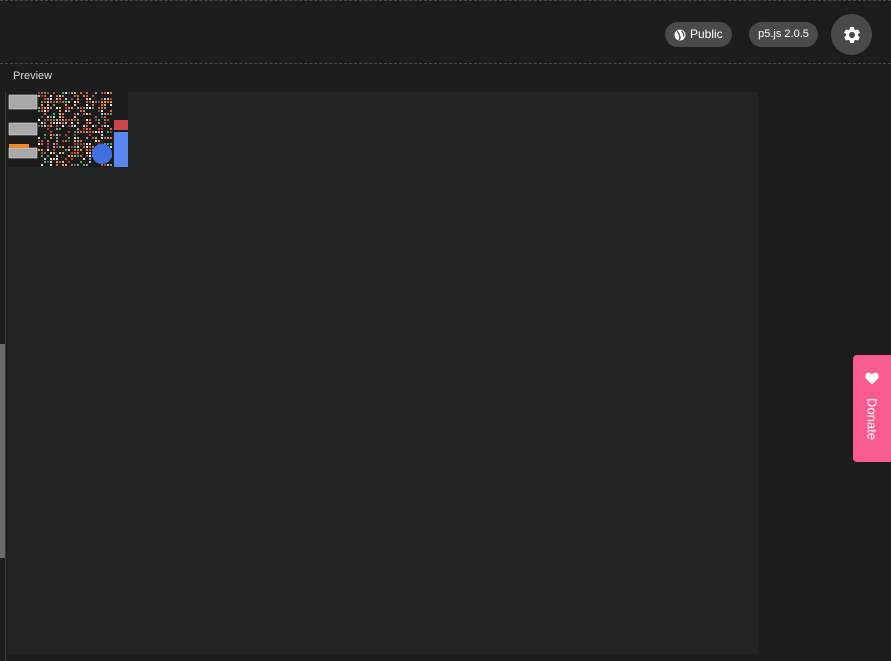  I want to click on gear-icon, so click(851, 34).